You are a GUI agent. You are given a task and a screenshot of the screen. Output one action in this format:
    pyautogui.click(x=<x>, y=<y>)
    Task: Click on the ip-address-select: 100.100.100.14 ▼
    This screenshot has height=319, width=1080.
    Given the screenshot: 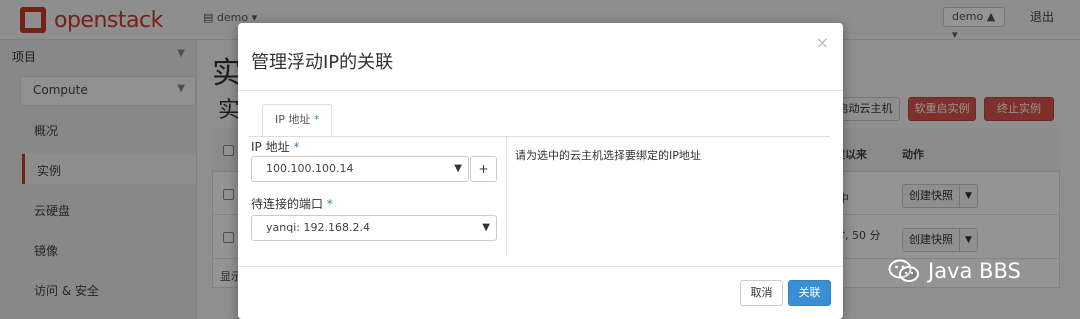 What is the action you would take?
    pyautogui.click(x=360, y=169)
    